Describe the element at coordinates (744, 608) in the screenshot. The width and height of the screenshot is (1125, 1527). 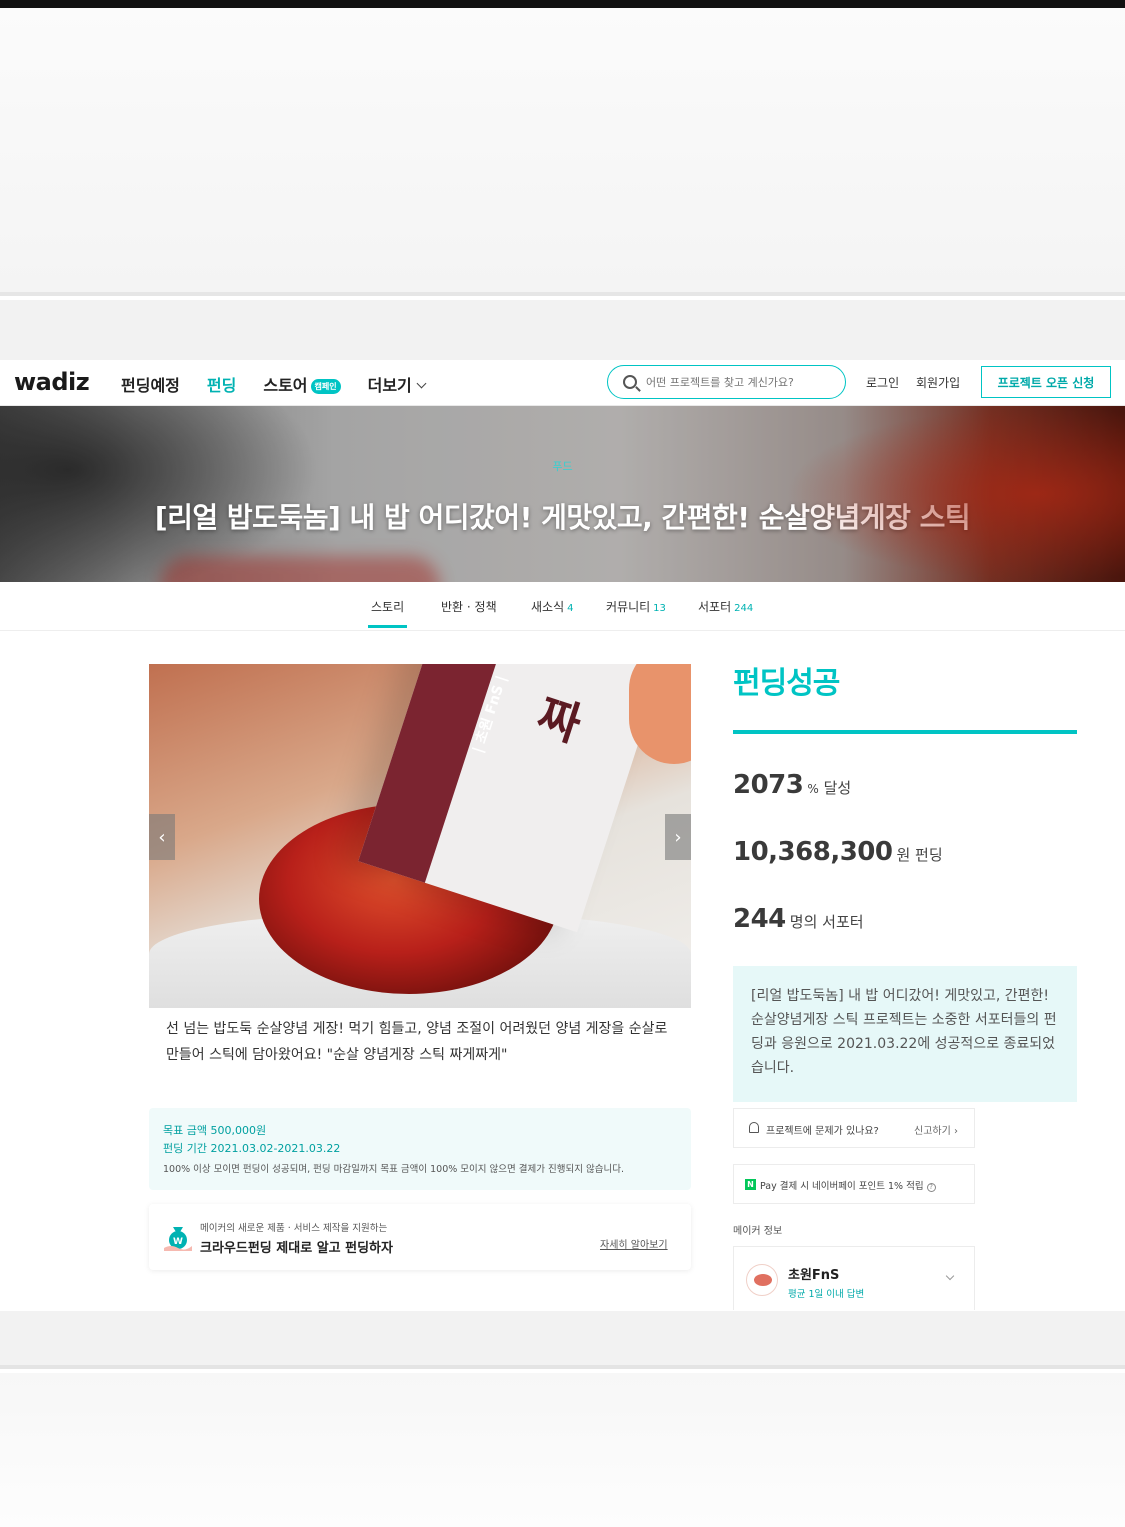
I see `tab-supporters-count: 244` at that location.